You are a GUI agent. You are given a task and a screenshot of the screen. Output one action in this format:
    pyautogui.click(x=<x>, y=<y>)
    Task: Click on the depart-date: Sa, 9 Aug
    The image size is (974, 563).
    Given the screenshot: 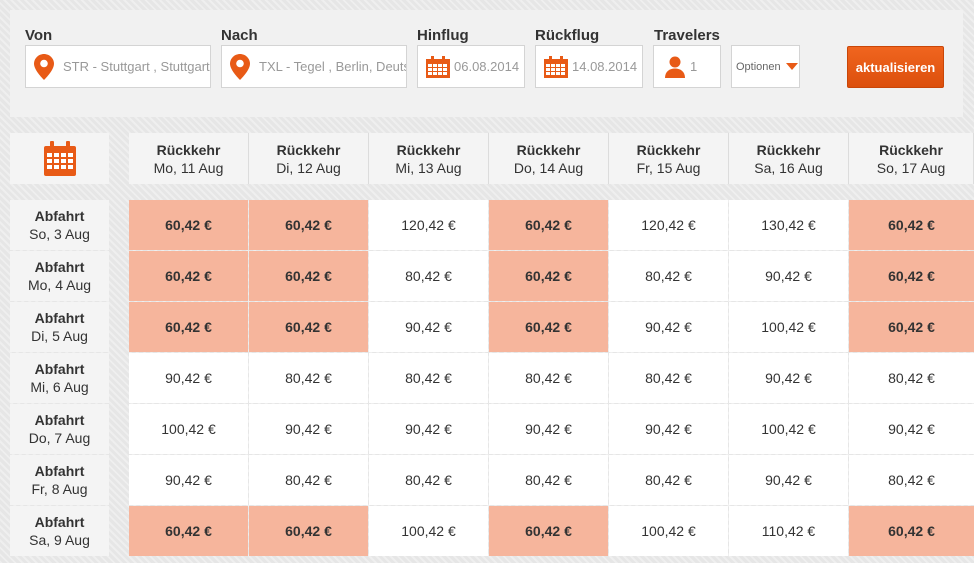 What is the action you would take?
    pyautogui.click(x=59, y=540)
    